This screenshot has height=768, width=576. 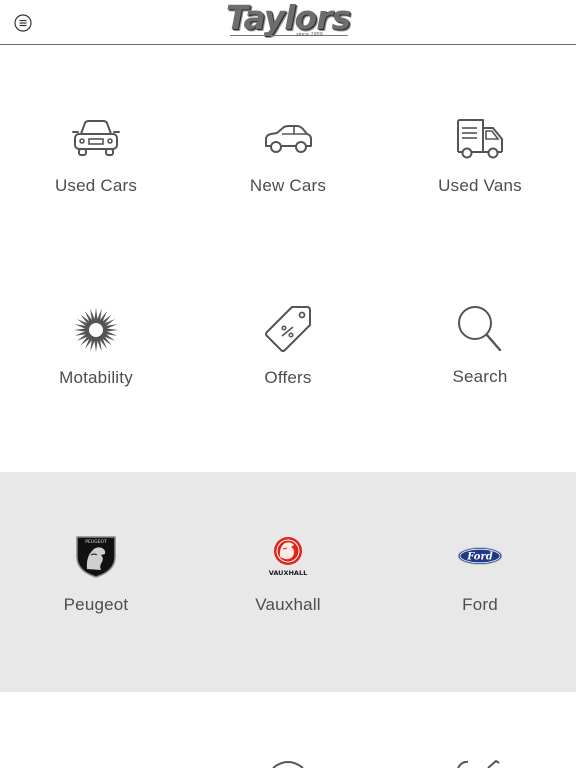 I want to click on category-search: Search, so click(x=480, y=352).